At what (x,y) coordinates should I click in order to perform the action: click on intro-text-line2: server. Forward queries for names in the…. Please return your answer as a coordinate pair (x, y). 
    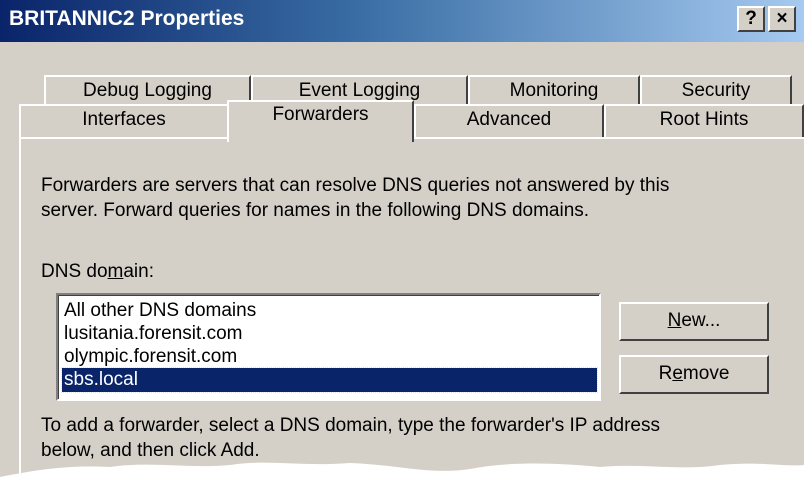
    Looking at the image, I should click on (315, 210).